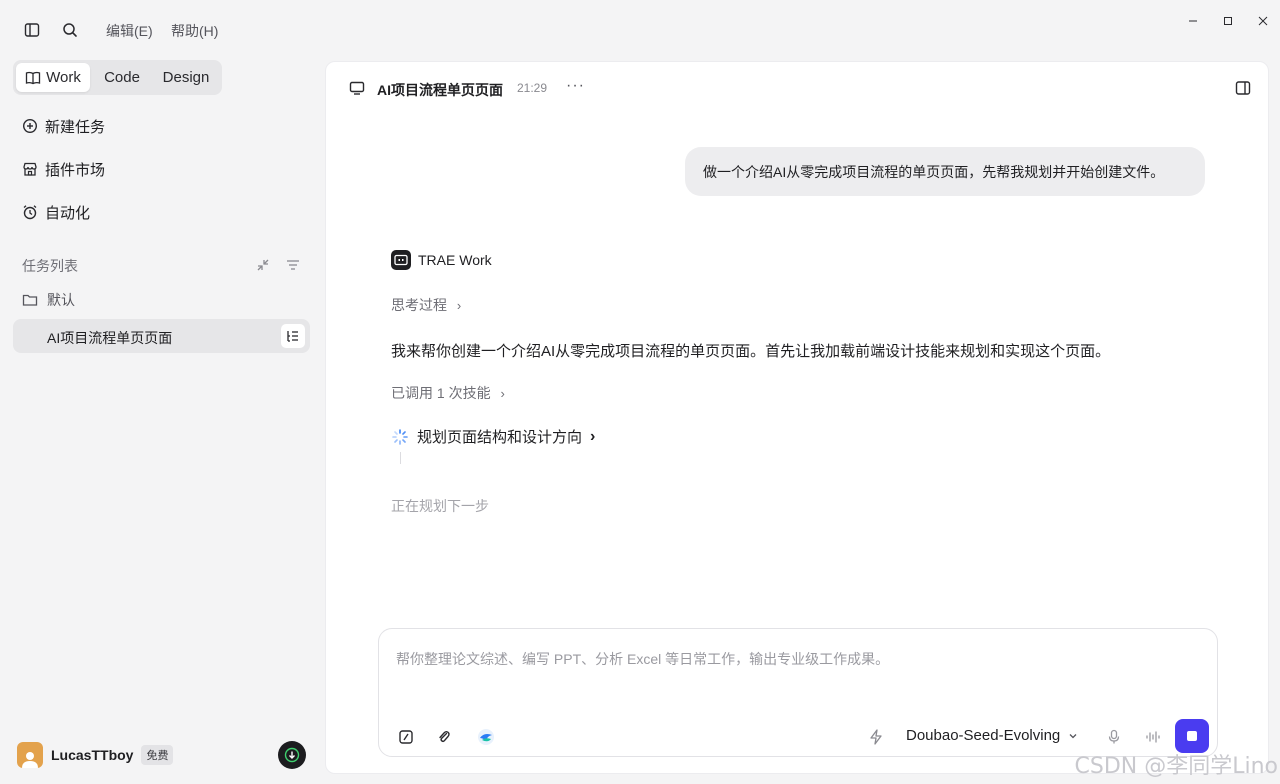 The width and height of the screenshot is (1280, 784). I want to click on skill-call-toggle: 已调用 1 次技能 ›, so click(448, 393).